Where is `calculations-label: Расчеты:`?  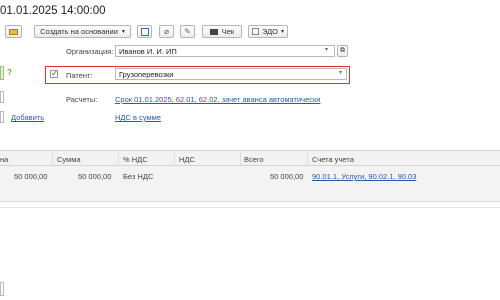
calculations-label: Расчеты: is located at coordinates (82, 99).